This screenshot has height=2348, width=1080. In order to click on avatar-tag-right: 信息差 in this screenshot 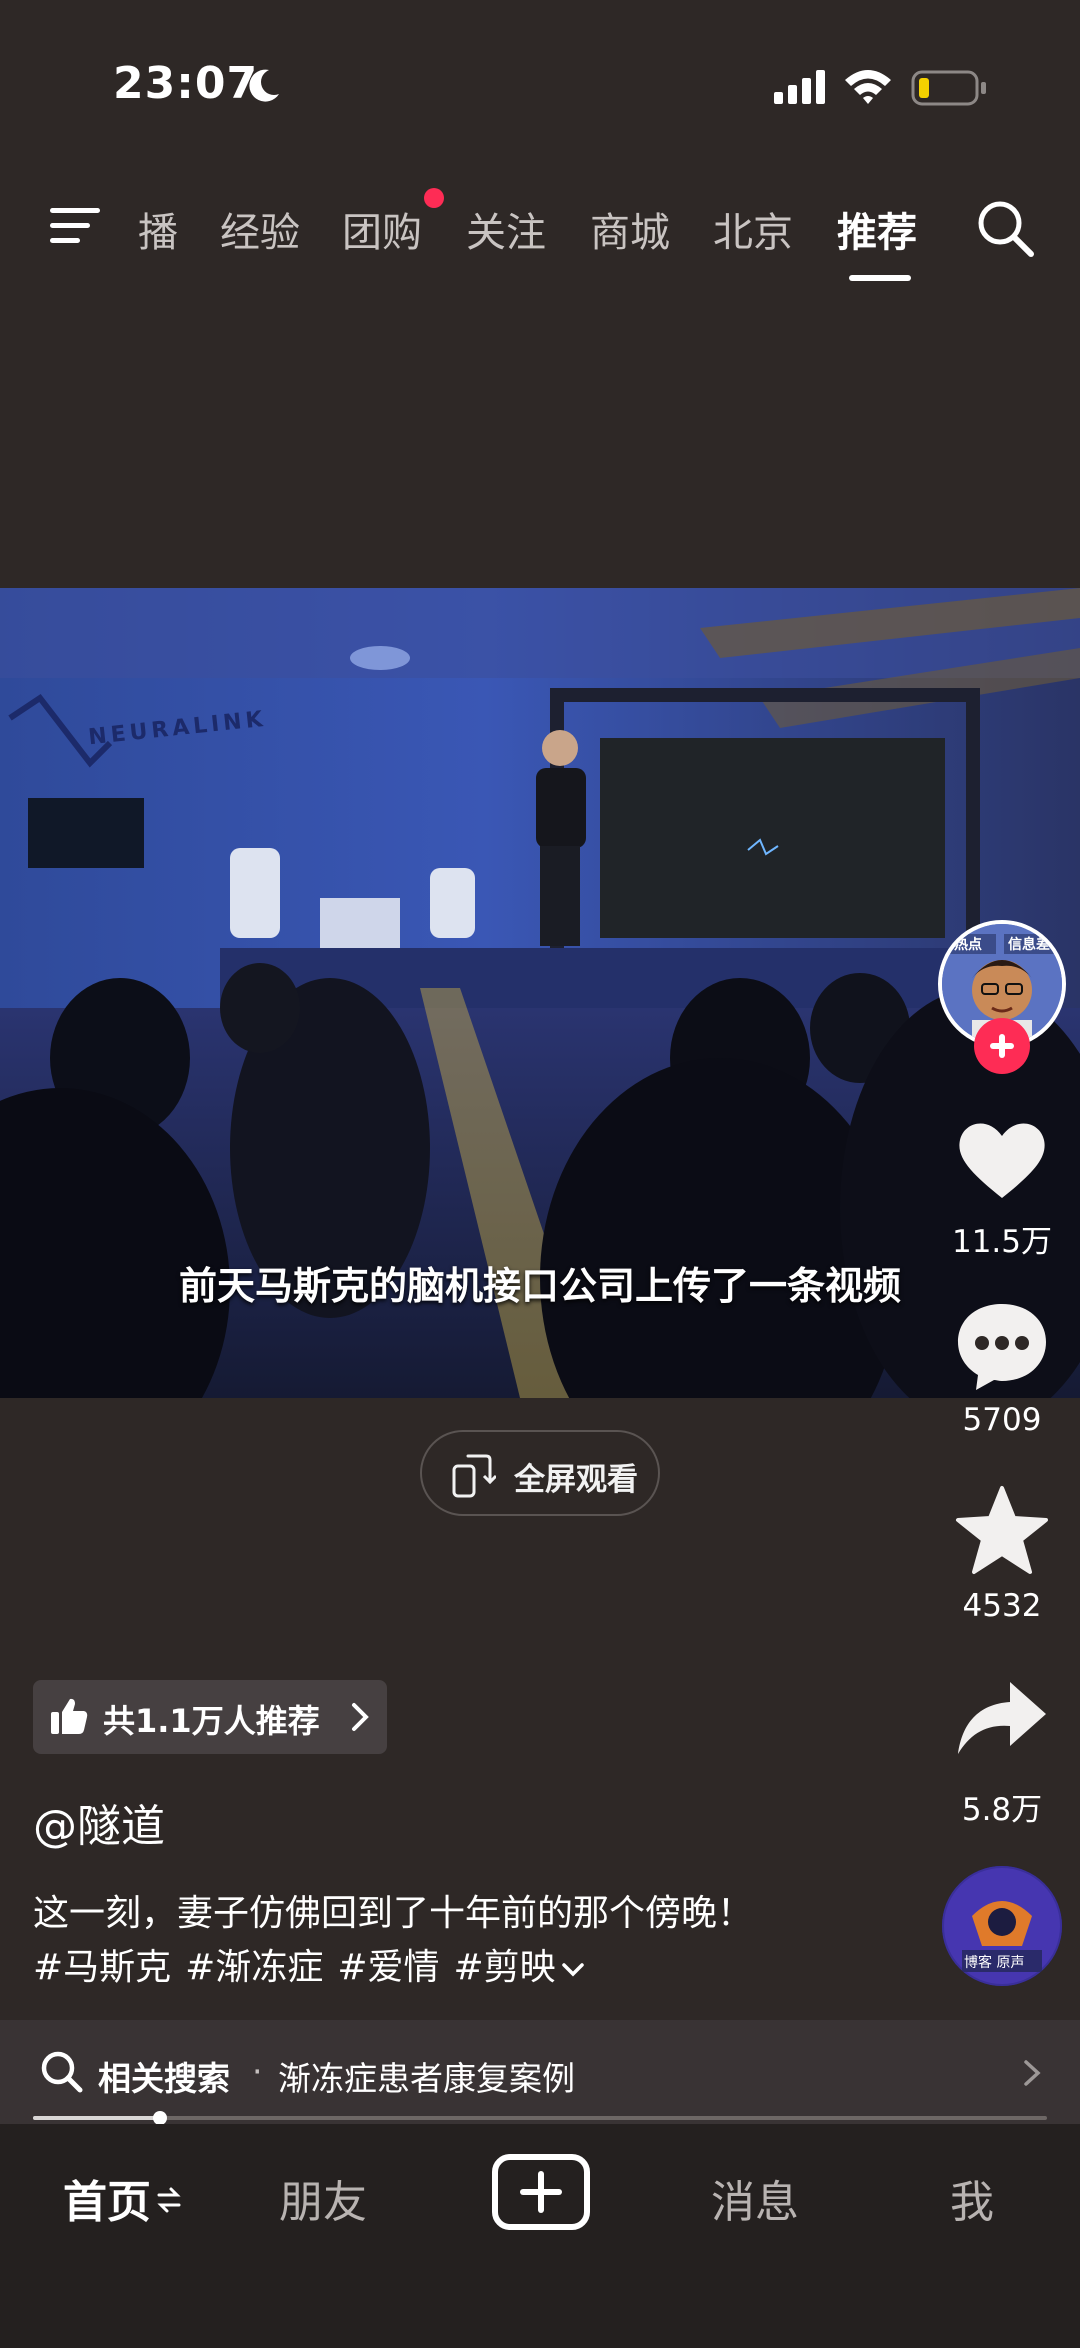, I will do `click(1029, 945)`.